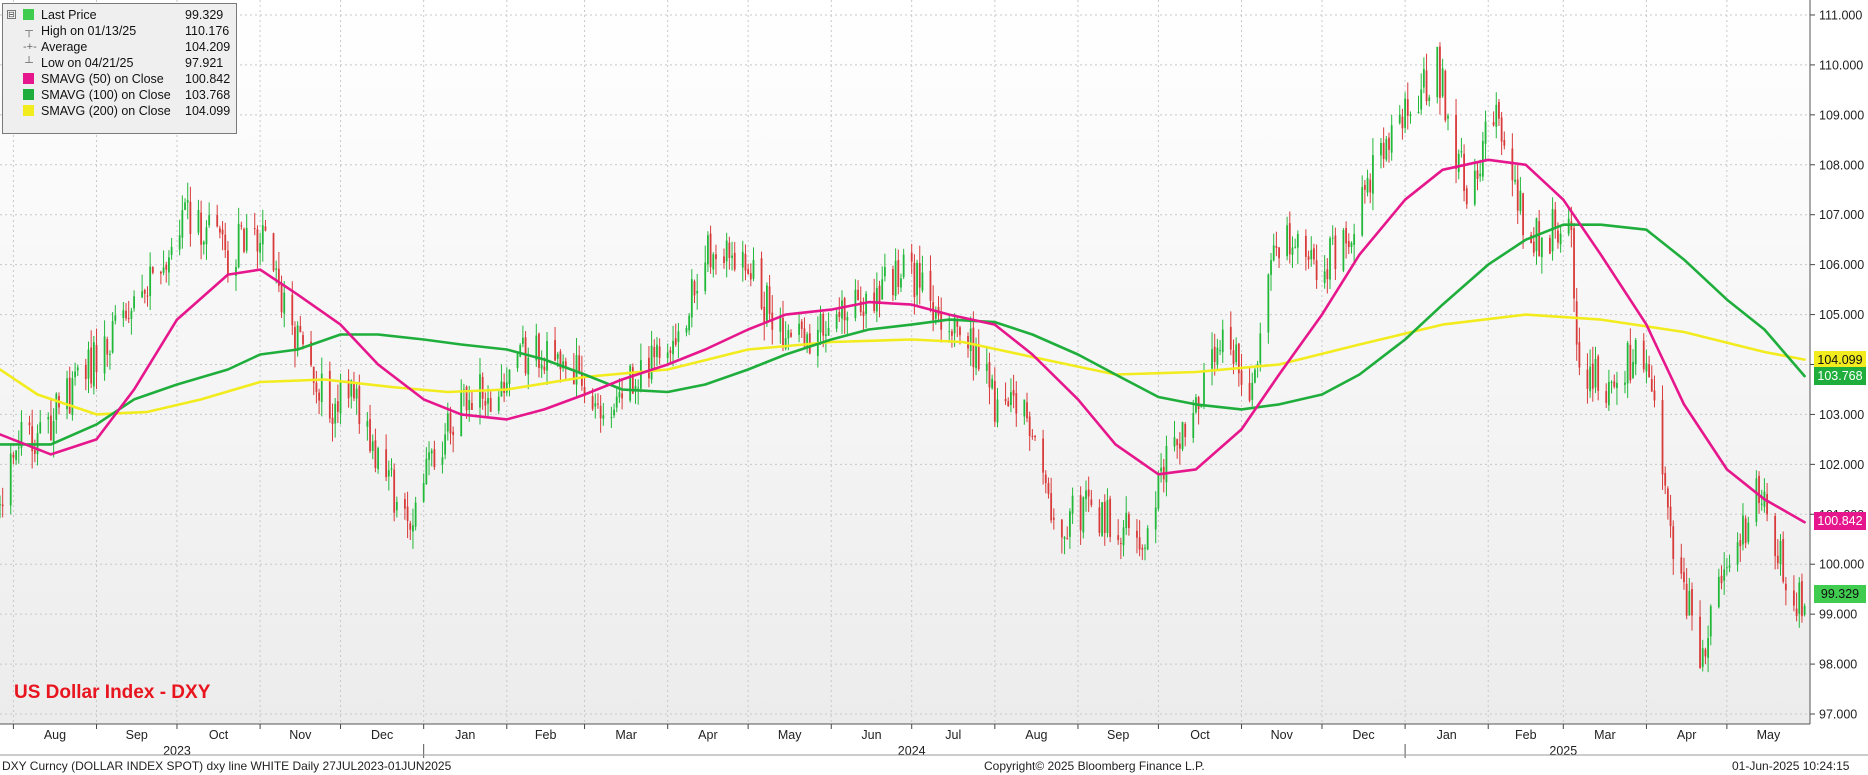 The height and width of the screenshot is (775, 1868). Describe the element at coordinates (1200, 735) in the screenshot. I see `x-month-label: Oct` at that location.